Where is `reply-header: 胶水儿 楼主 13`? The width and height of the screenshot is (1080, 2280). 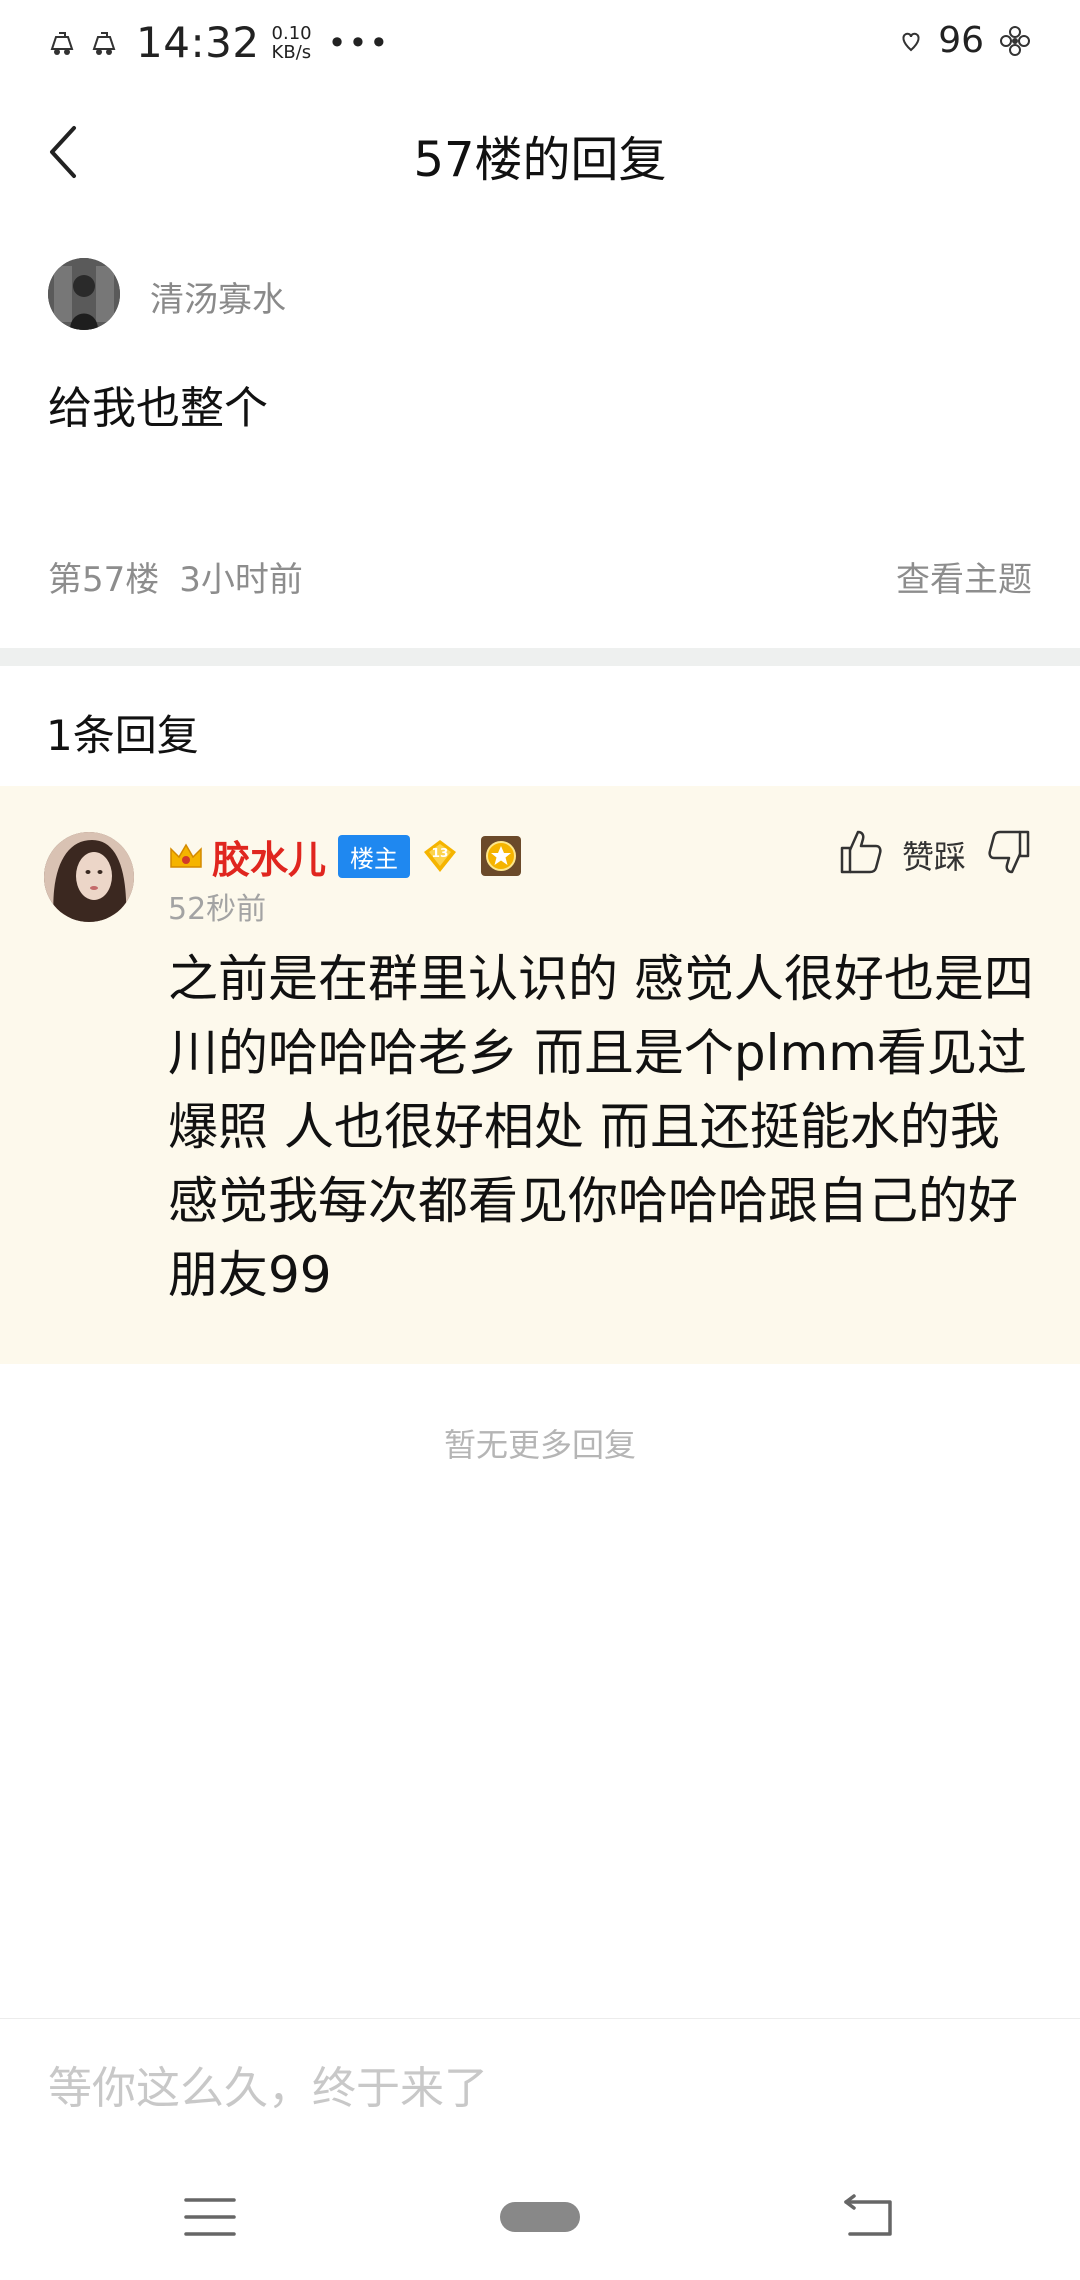 reply-header: 胶水儿 楼主 13 is located at coordinates (345, 856).